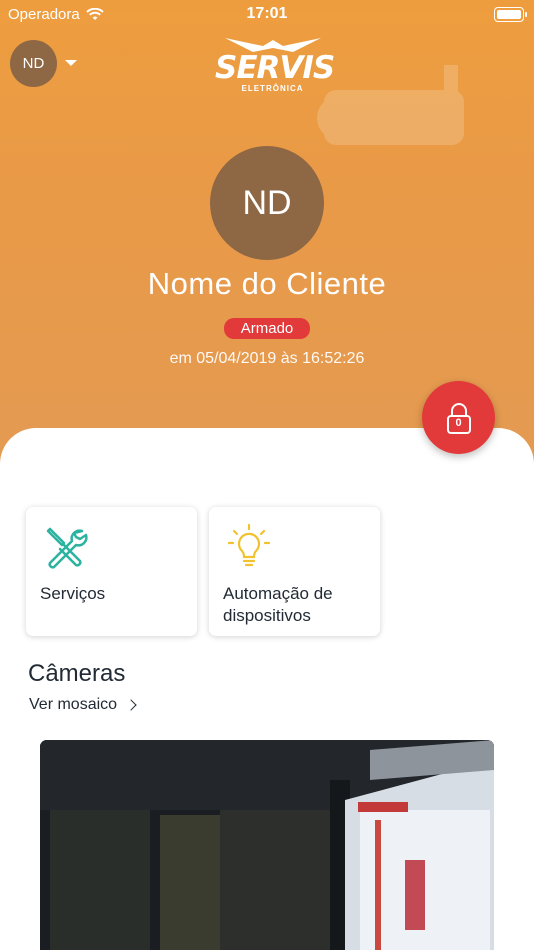 This screenshot has width=534, height=950. What do you see at coordinates (111, 571) in the screenshot?
I see `services-card: Serviços` at bounding box center [111, 571].